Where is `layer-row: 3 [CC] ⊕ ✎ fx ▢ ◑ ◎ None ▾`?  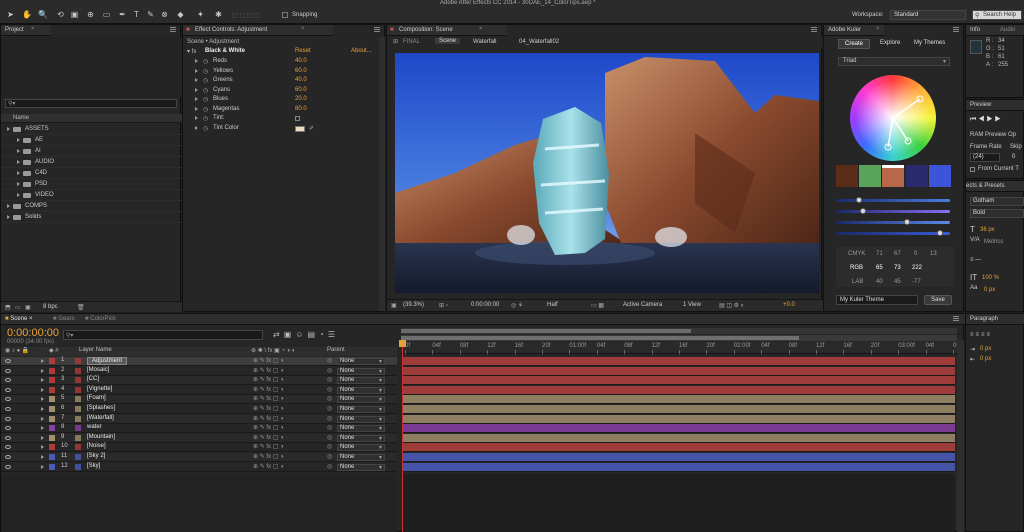 layer-row: 3 [CC] ⊕ ✎ fx ▢ ◑ ◎ None ▾ is located at coordinates (199, 381).